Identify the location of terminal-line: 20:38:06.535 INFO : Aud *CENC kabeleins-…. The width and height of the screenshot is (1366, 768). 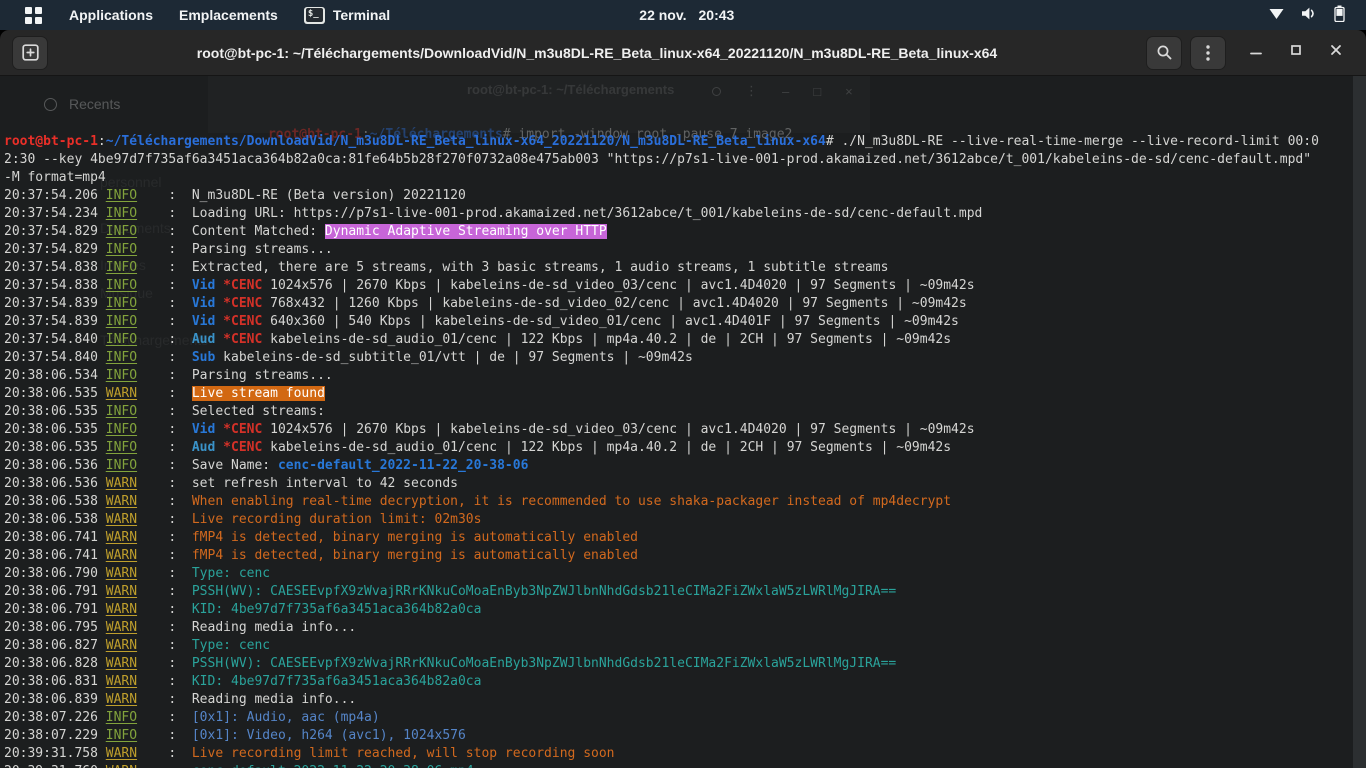
(478, 447).